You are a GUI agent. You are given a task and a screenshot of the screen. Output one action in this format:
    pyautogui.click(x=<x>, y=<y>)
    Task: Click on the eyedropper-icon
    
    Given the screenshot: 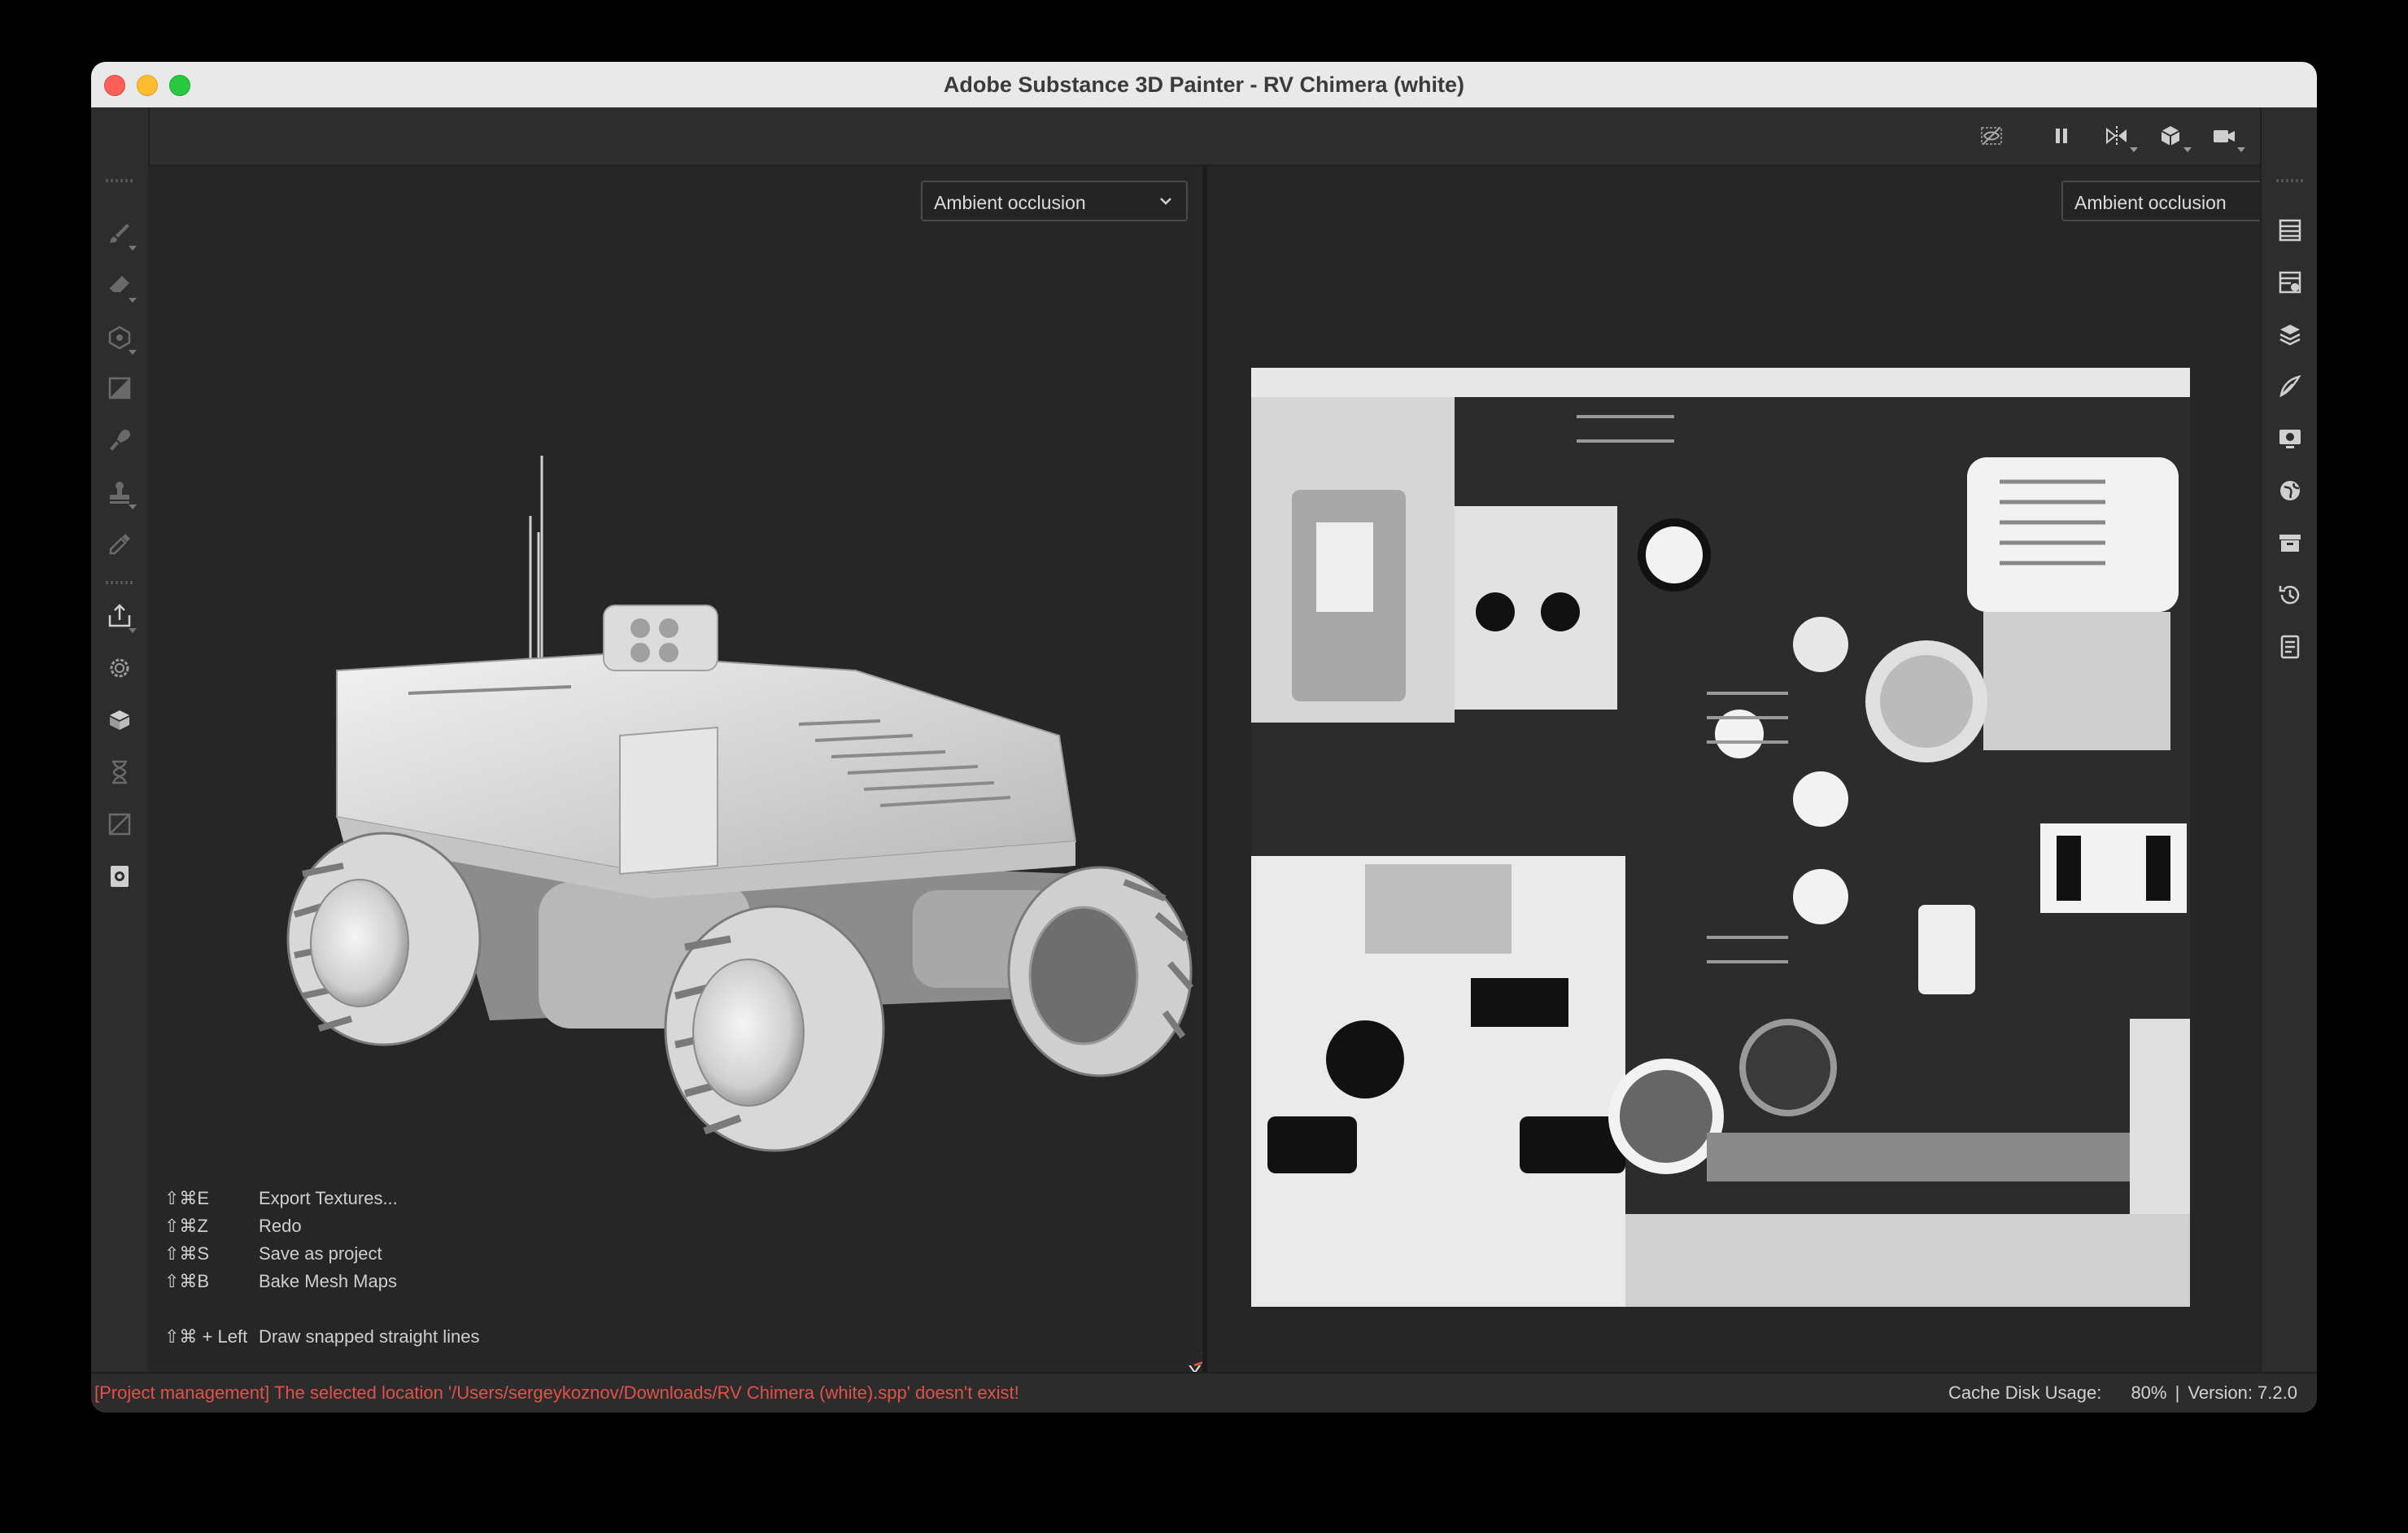 What is the action you would take?
    pyautogui.click(x=119, y=544)
    